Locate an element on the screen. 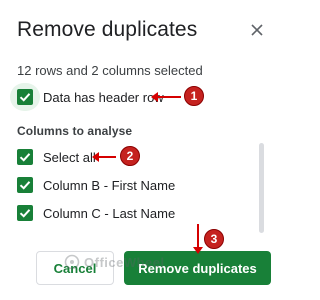 The width and height of the screenshot is (320, 300). column-option-c: Column C - Last Name is located at coordinates (96, 213).